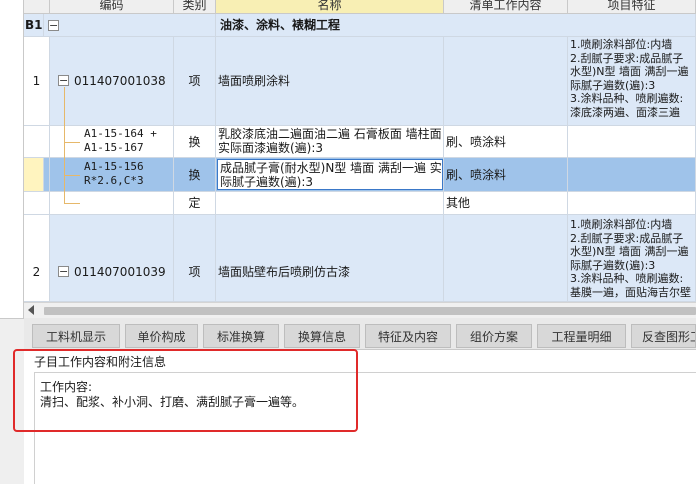 The width and height of the screenshot is (696, 484). I want to click on panel-title: 子目工作内容和附注信息, so click(100, 362).